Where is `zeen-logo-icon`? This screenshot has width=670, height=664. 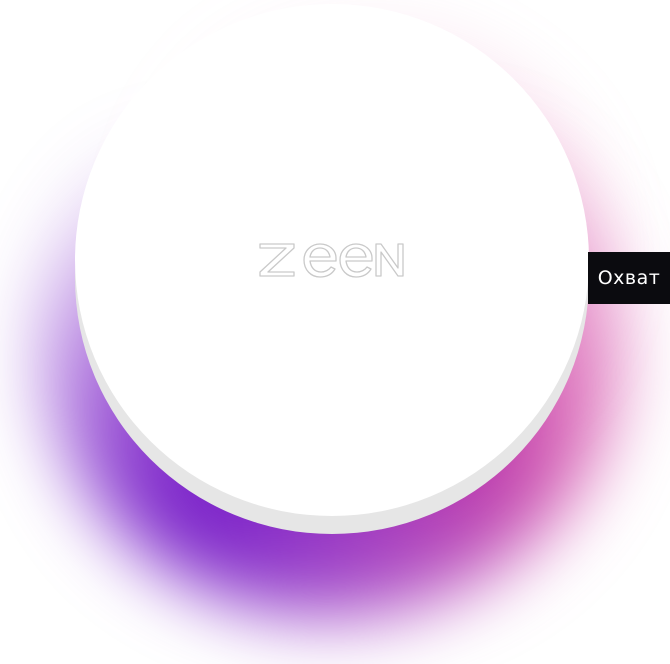
zeen-logo-icon is located at coordinates (331, 260).